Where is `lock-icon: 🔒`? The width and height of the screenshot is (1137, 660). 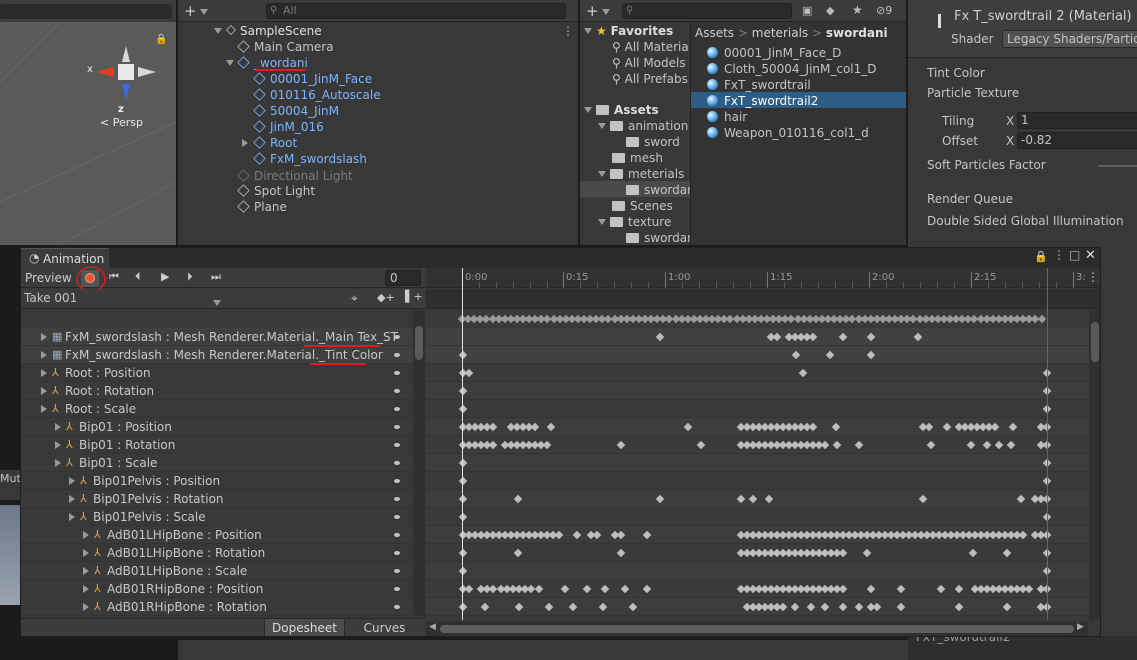
lock-icon: 🔒 is located at coordinates (161, 39).